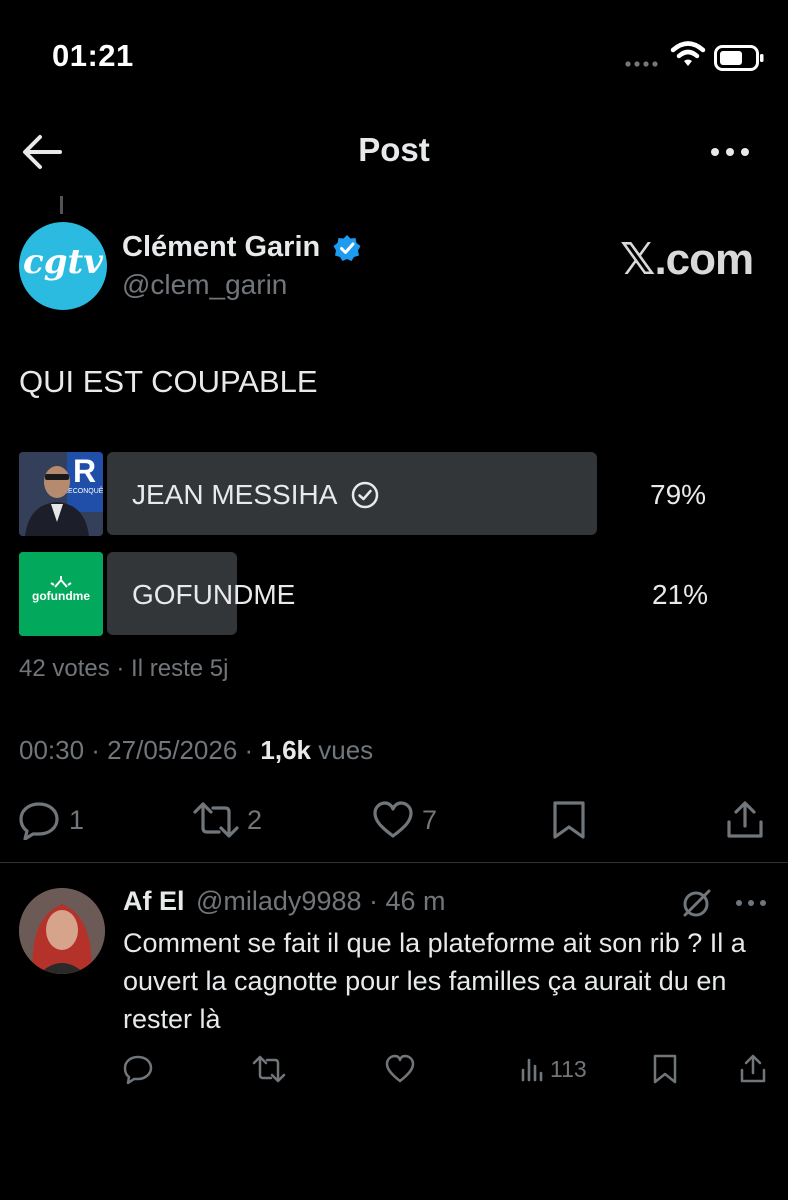  I want to click on page-title: Post, so click(394, 149).